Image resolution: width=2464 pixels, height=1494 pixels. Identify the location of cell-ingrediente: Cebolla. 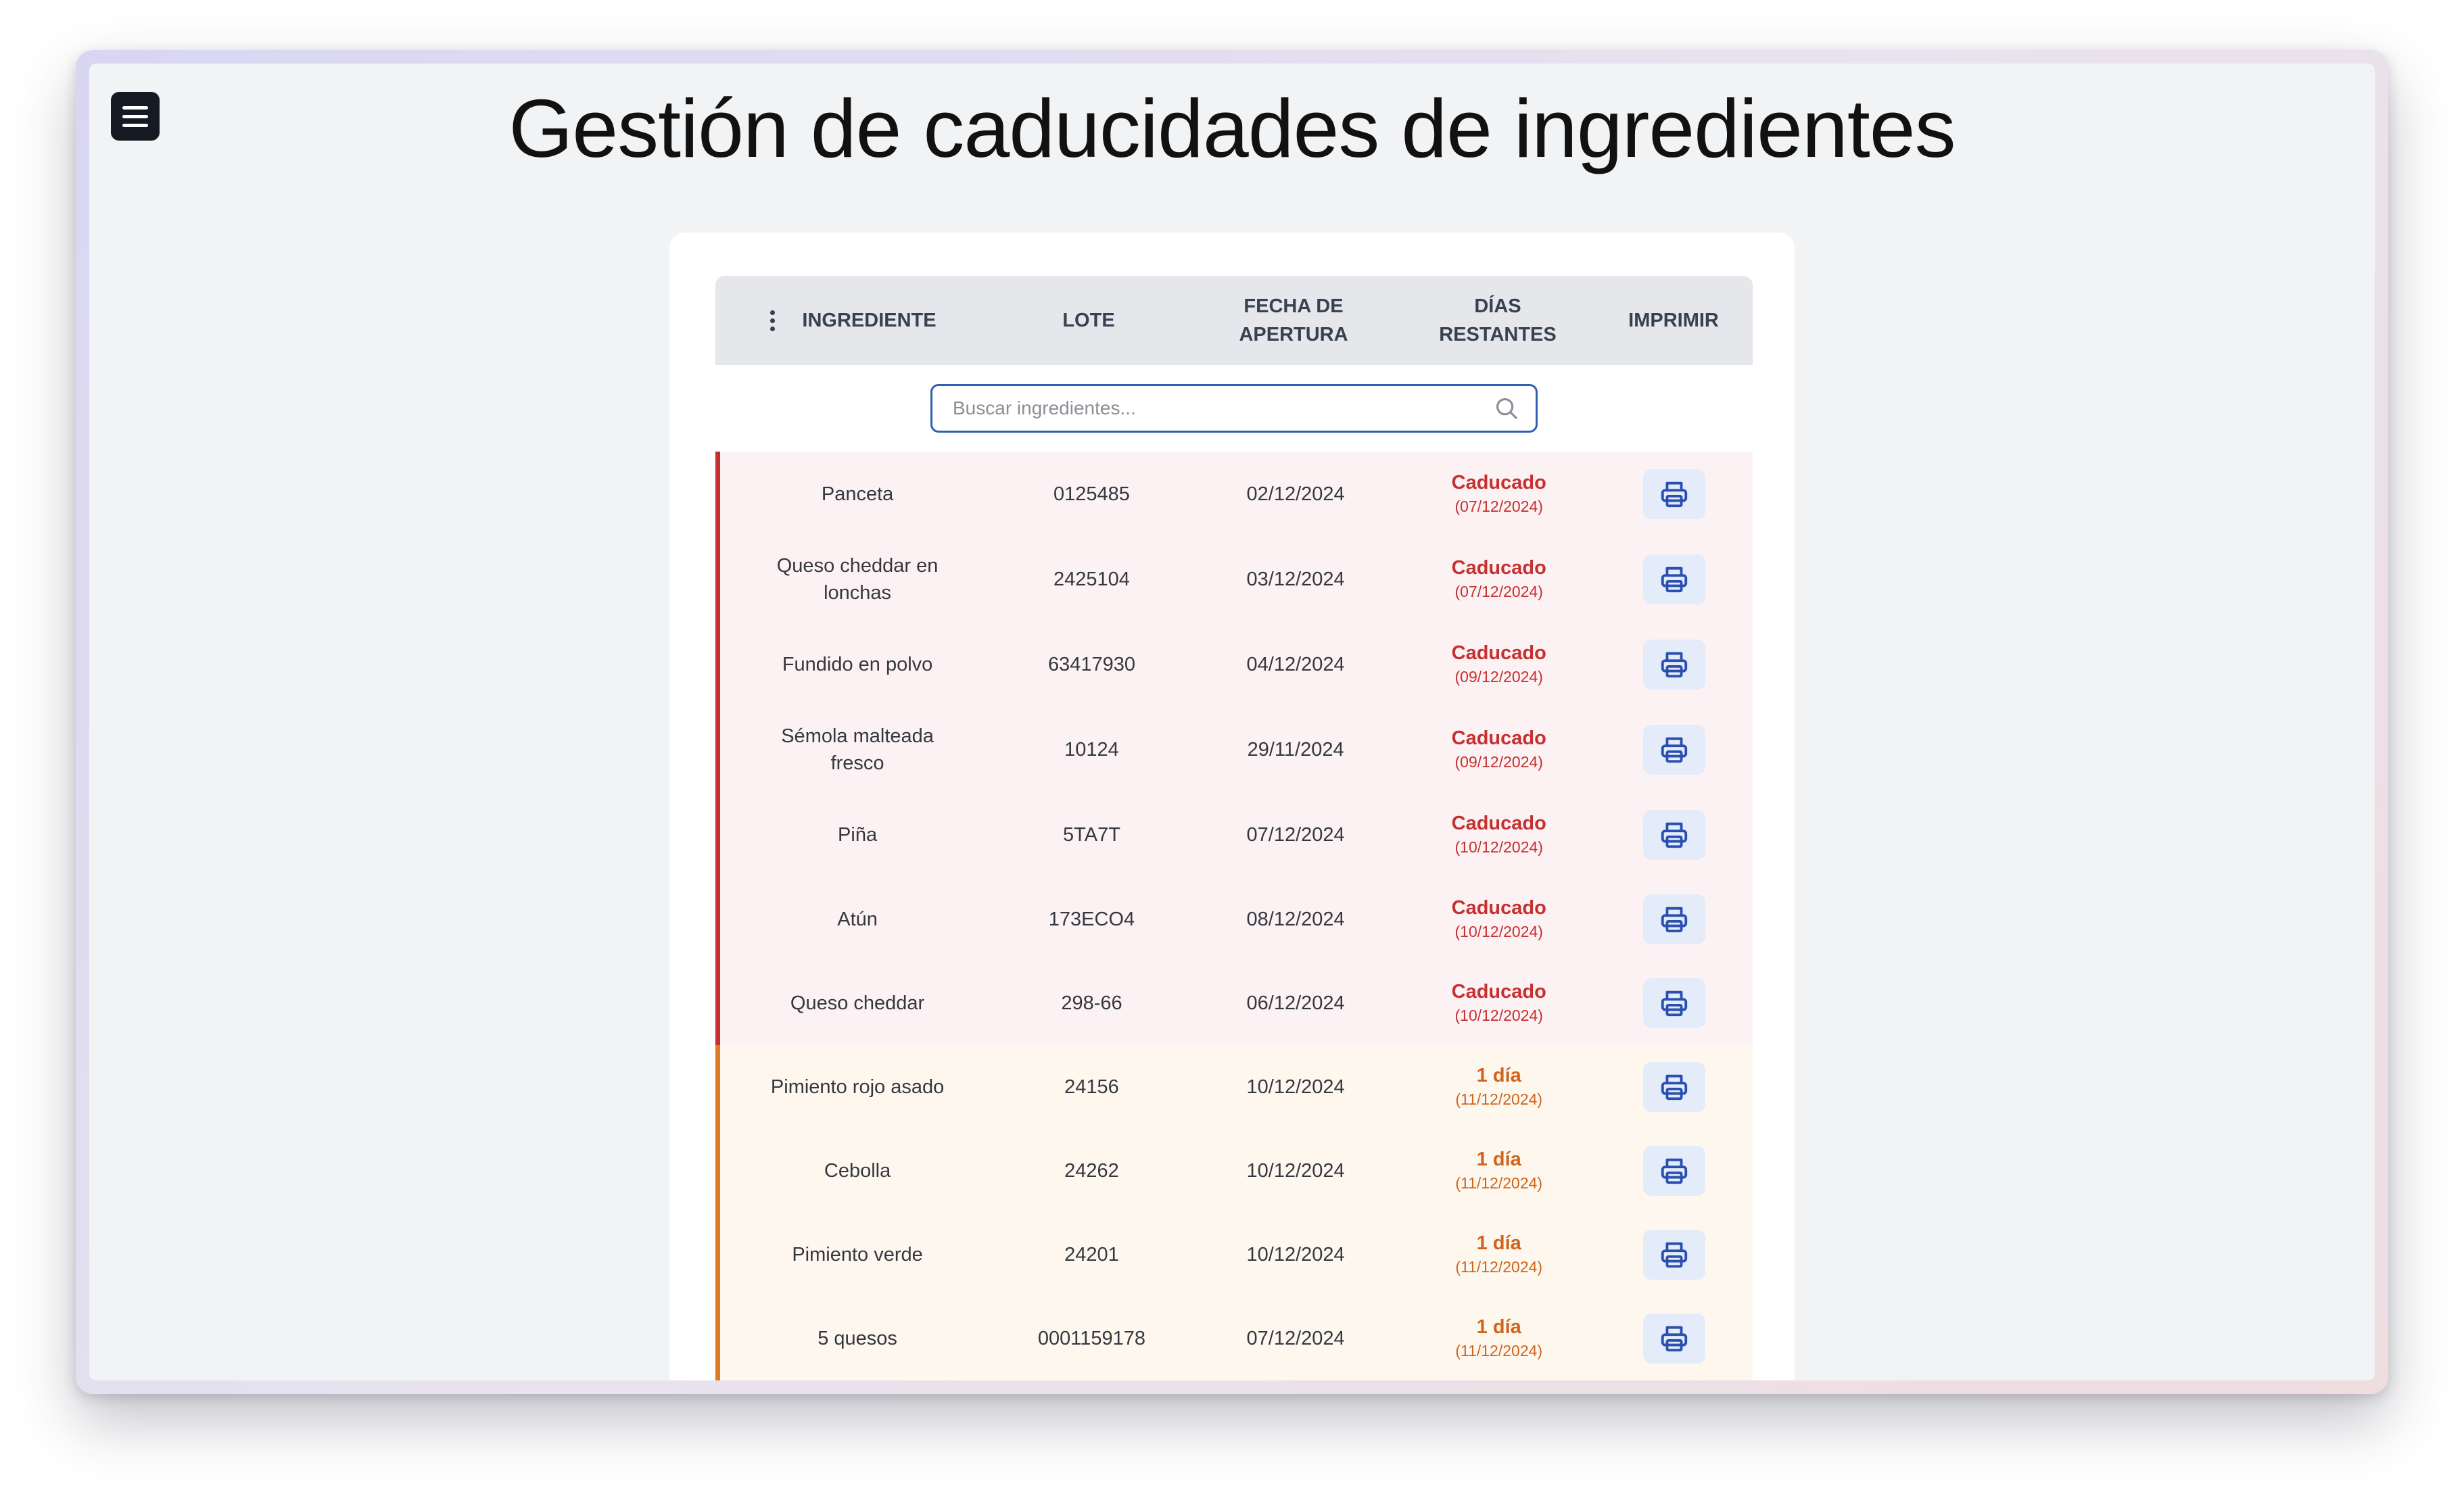
(857, 1170).